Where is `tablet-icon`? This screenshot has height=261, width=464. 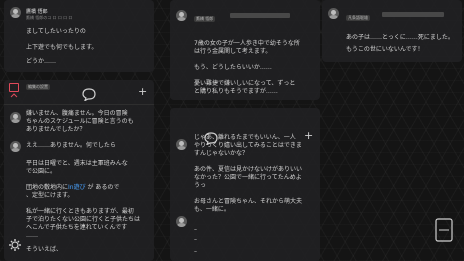
tablet-icon is located at coordinates (444, 232).